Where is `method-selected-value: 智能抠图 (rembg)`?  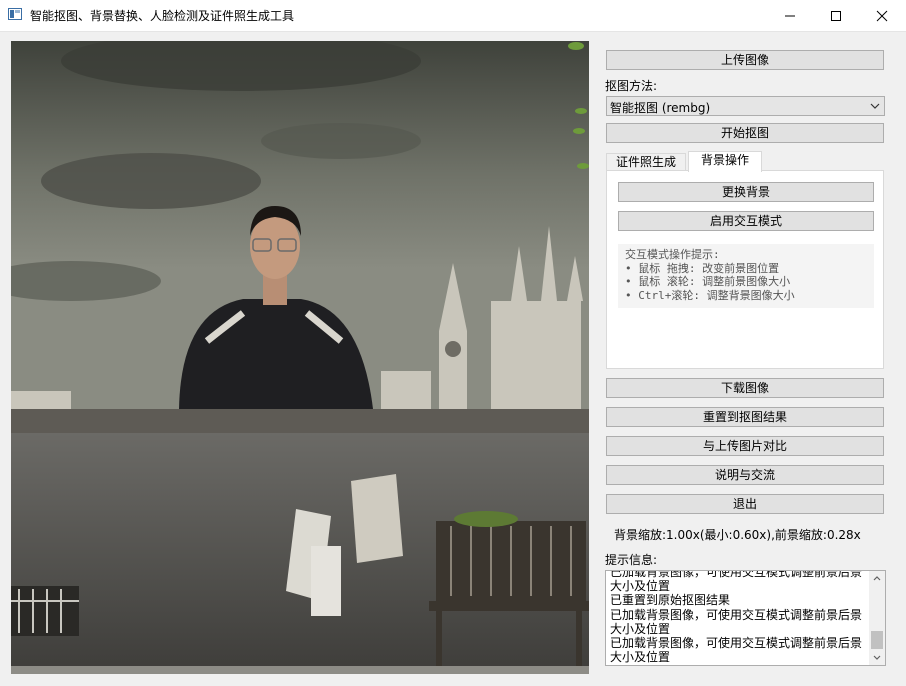
method-selected-value: 智能抠图 (rembg) is located at coordinates (660, 108).